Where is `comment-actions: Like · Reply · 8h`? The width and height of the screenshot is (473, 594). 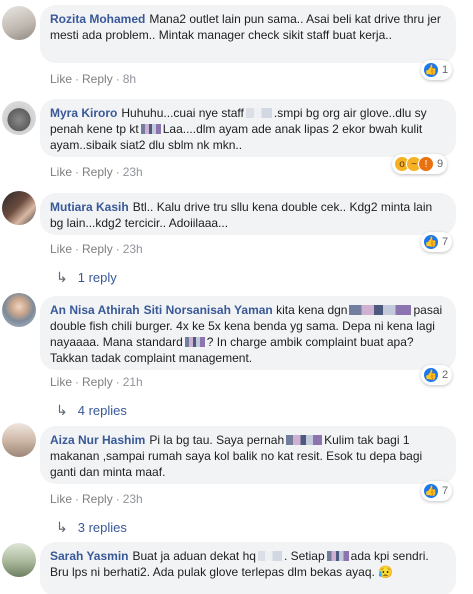 comment-actions: Like · Reply · 8h is located at coordinates (93, 79).